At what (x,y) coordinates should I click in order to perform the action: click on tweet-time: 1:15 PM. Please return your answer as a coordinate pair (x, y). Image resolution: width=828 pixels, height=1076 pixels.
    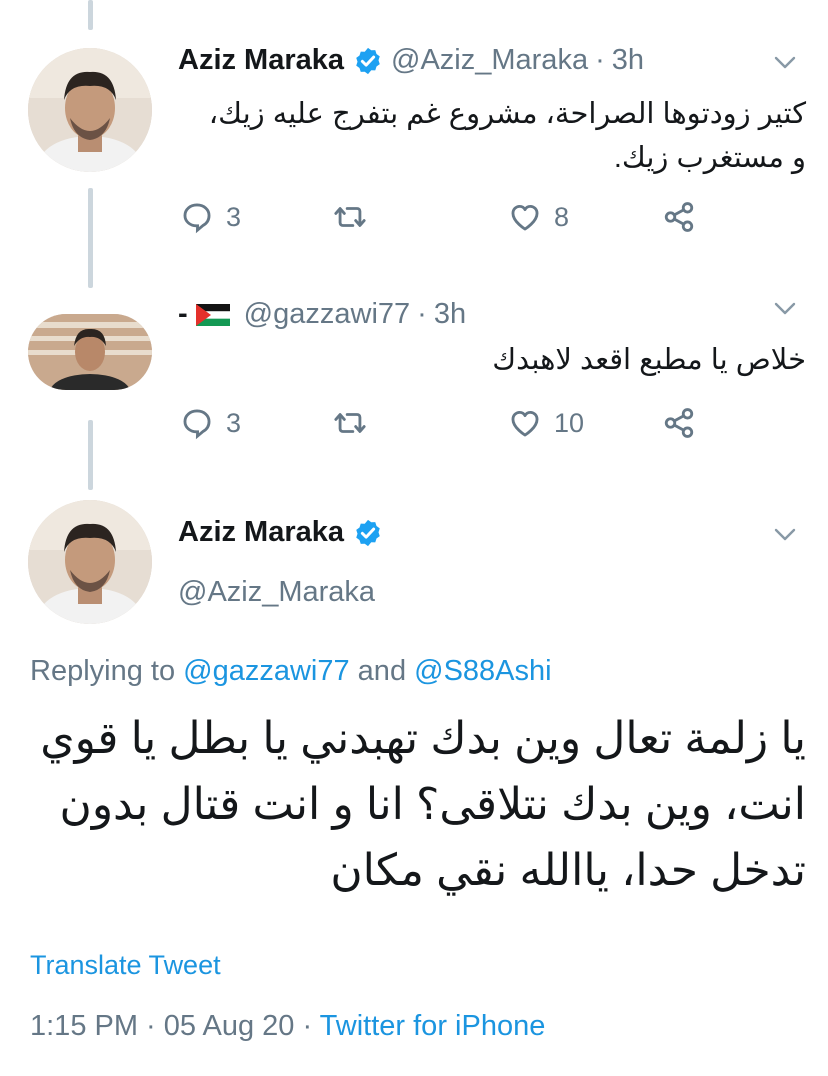
    Looking at the image, I should click on (84, 1026).